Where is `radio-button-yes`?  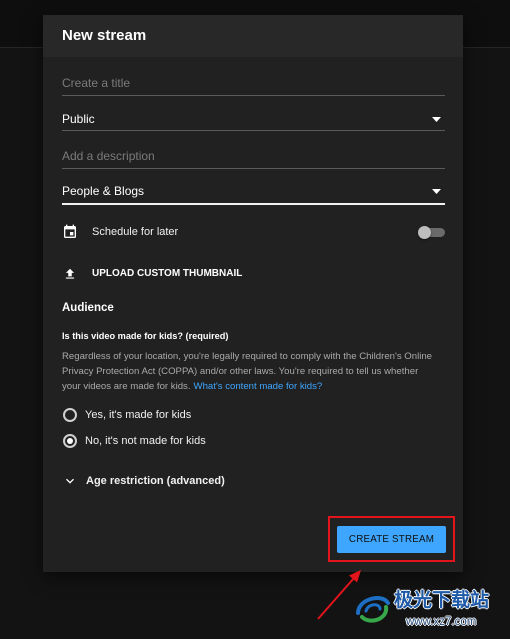
radio-button-yes is located at coordinates (70, 415).